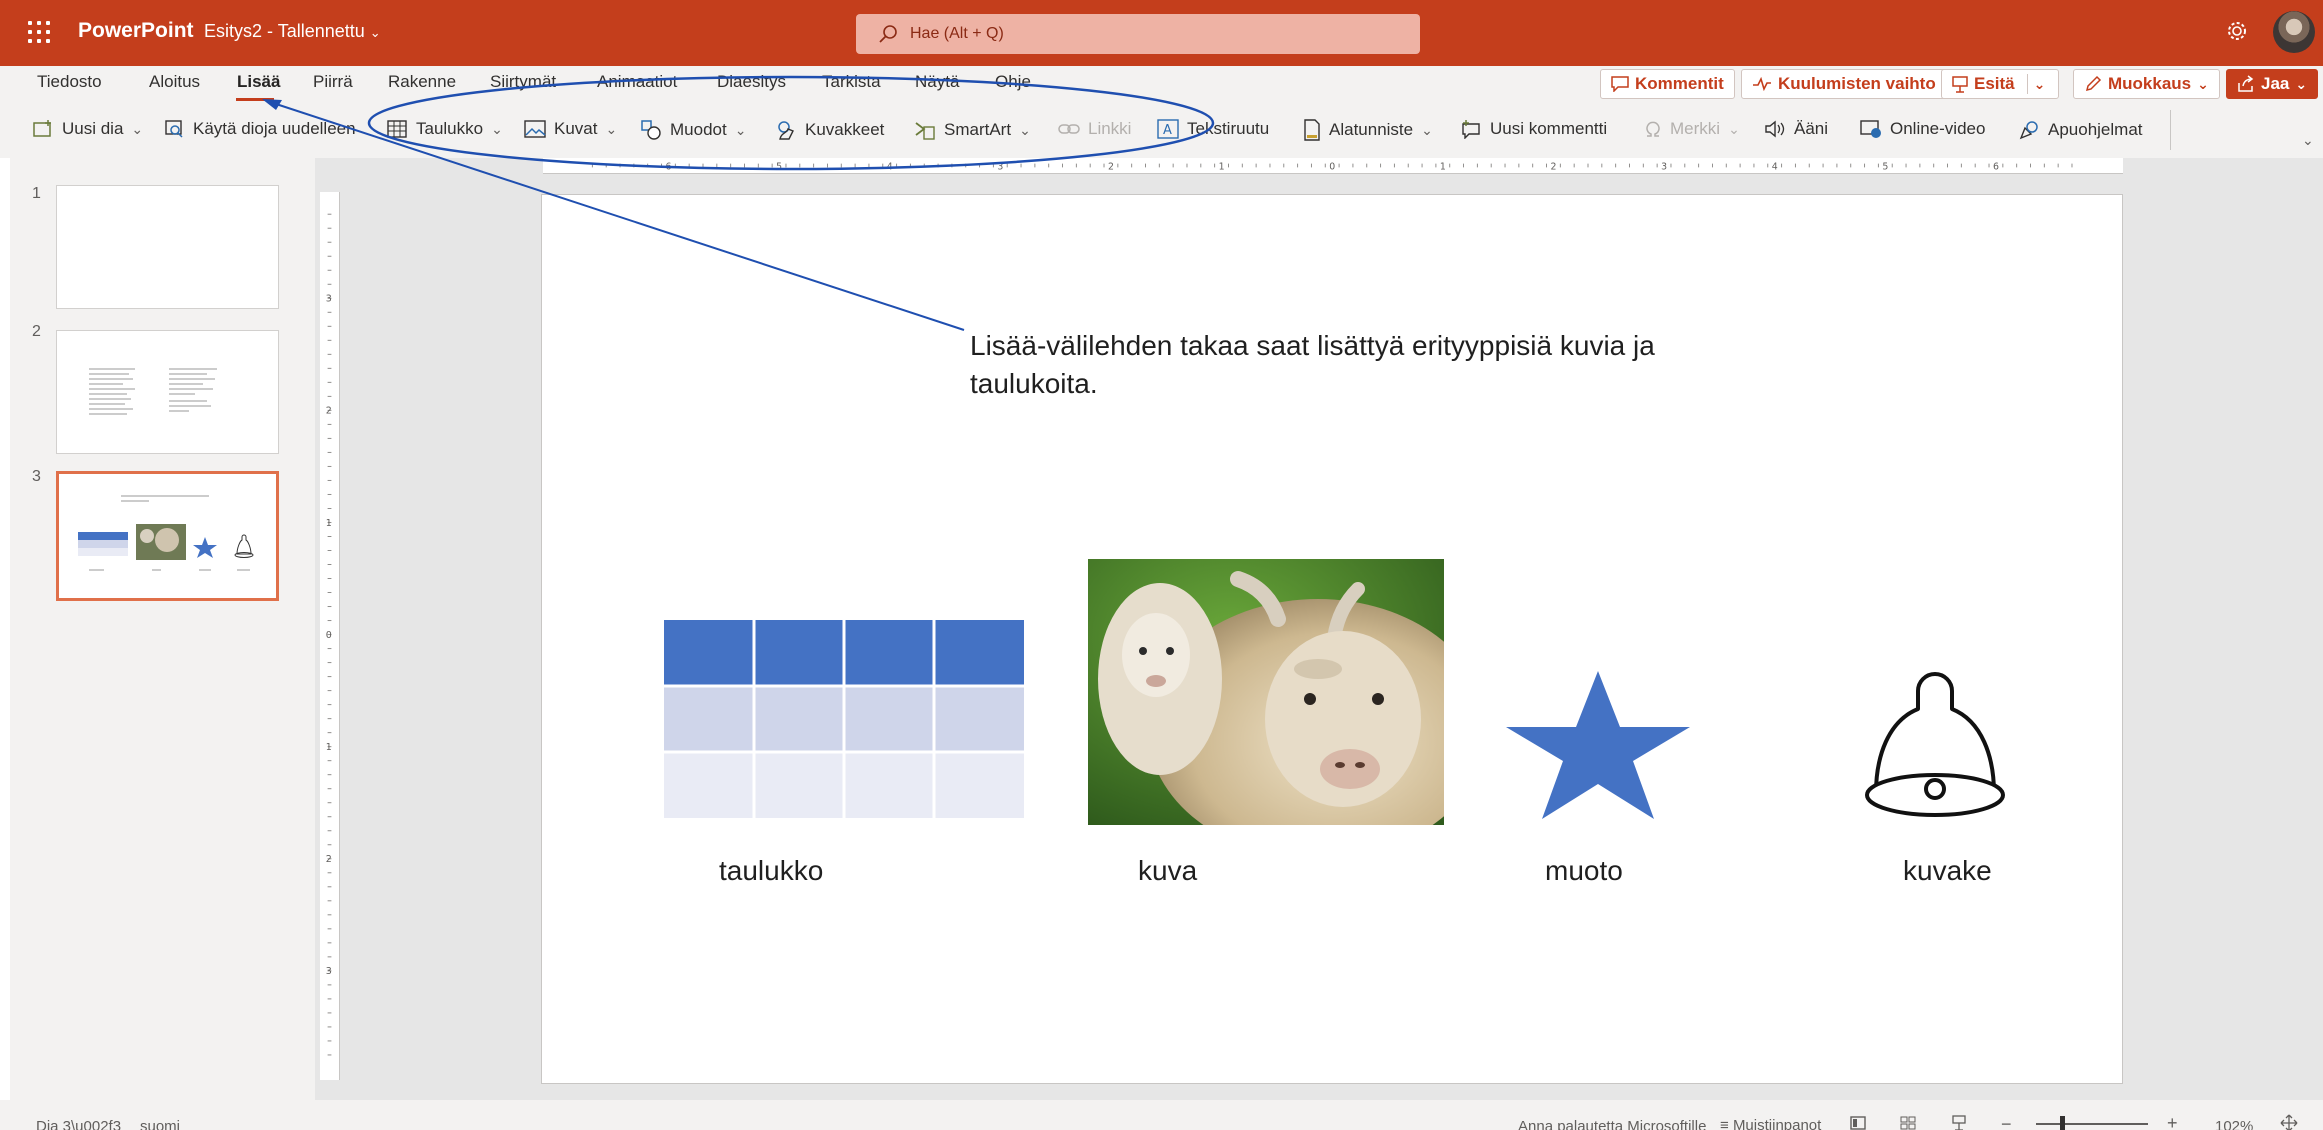  What do you see at coordinates (284, 31) in the screenshot?
I see `document-title-text: Esitys2 - Tallennettu` at bounding box center [284, 31].